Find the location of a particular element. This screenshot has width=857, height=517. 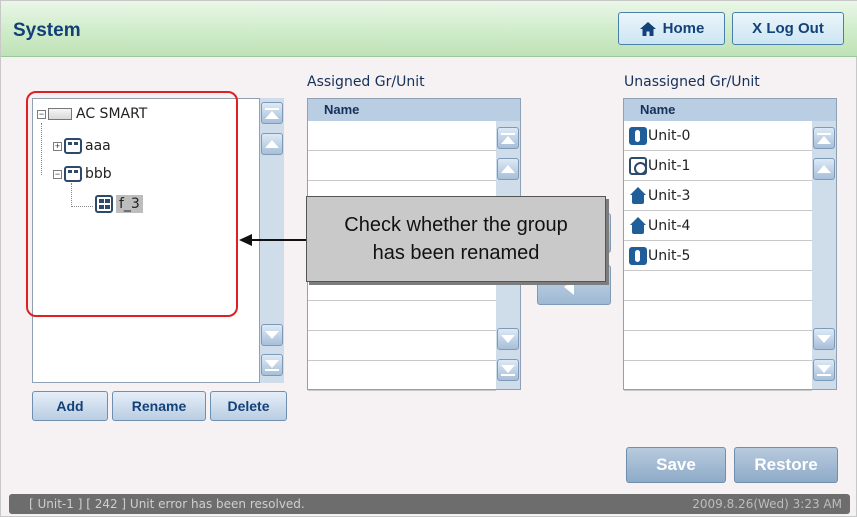

assigned-column-header: Name is located at coordinates (414, 110).